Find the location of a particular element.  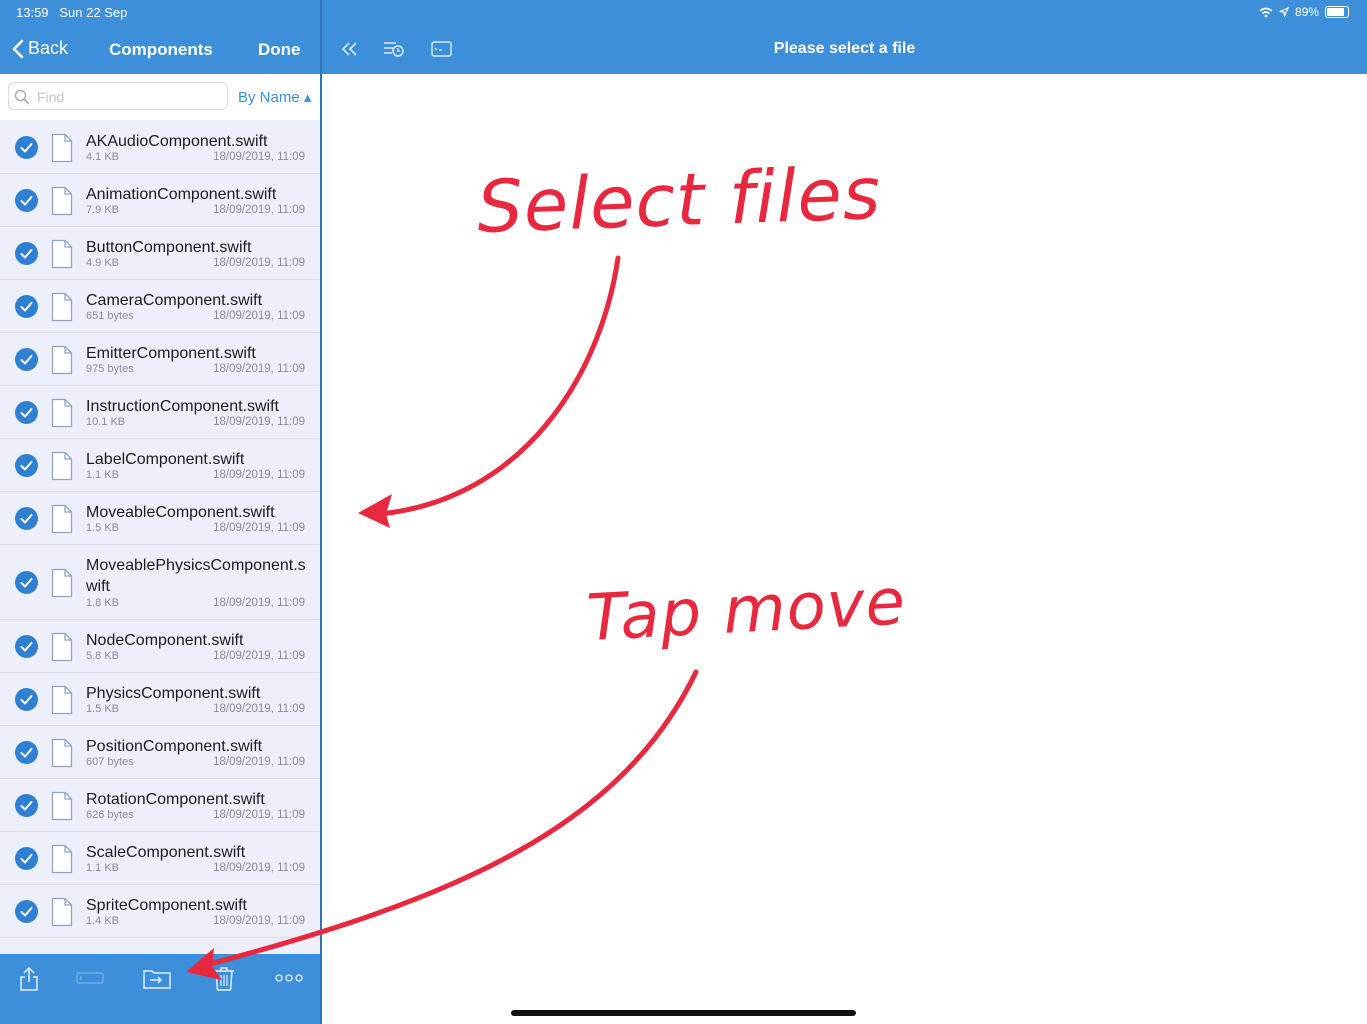

share-icon is located at coordinates (29, 979).